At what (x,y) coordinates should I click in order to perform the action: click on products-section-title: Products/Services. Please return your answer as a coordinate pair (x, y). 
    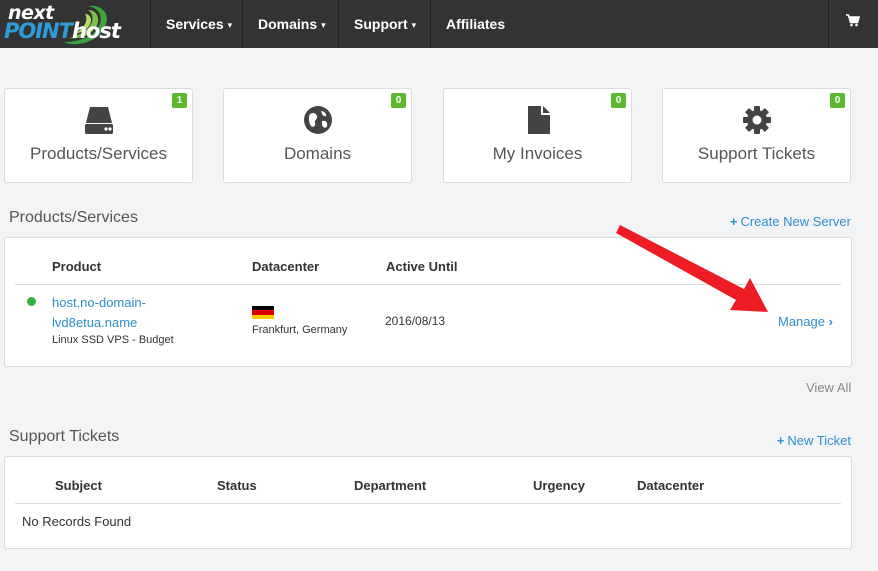
    Looking at the image, I should click on (73, 217).